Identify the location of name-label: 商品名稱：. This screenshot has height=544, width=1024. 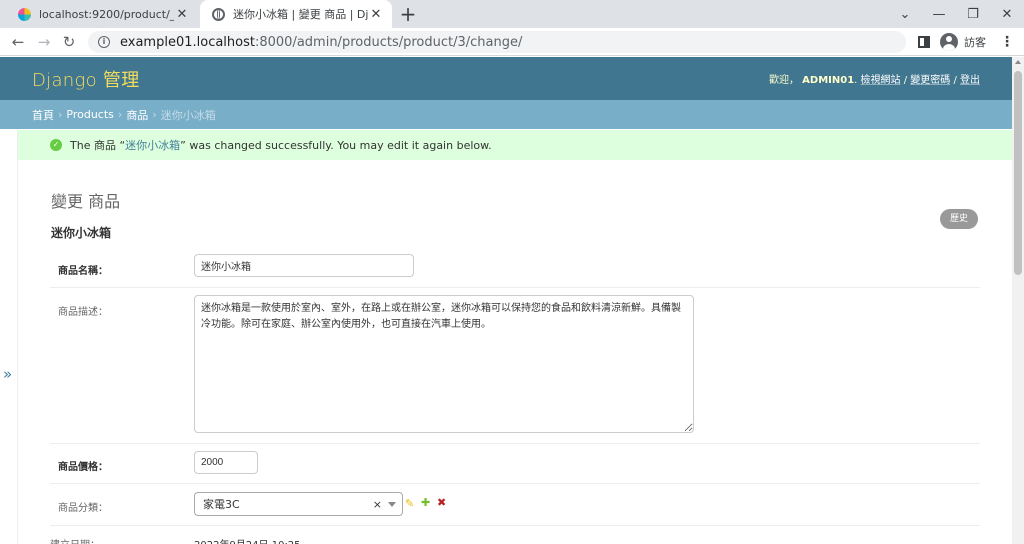
(83, 271).